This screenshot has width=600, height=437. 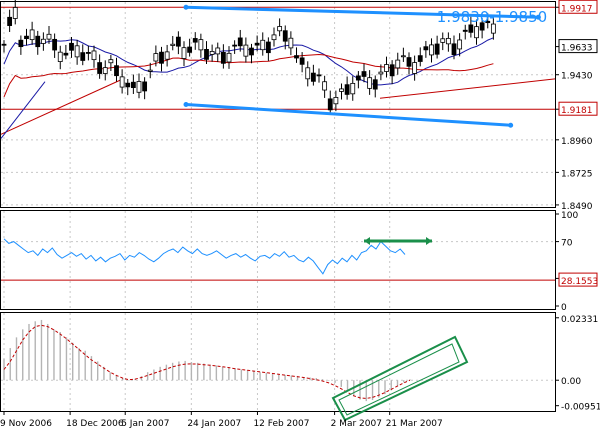 I want to click on rsi-tick-label: 70, so click(x=567, y=244).